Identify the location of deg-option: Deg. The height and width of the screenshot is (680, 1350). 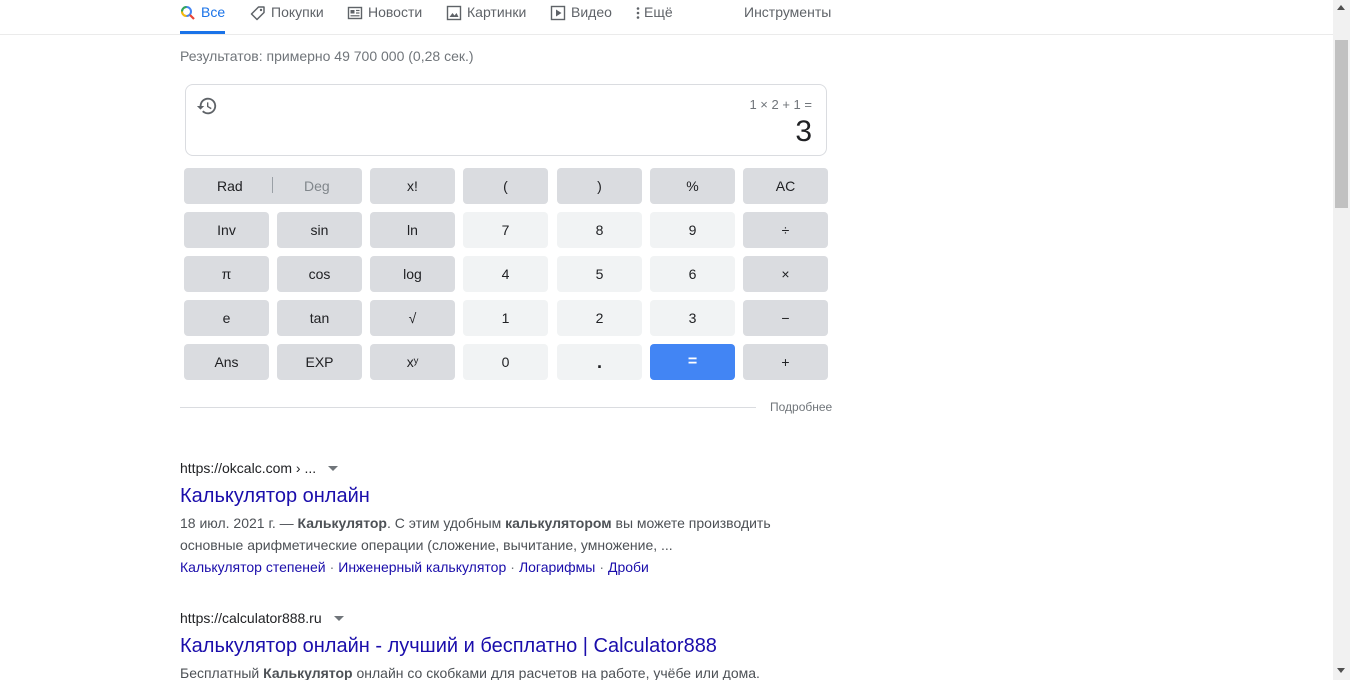
(317, 186).